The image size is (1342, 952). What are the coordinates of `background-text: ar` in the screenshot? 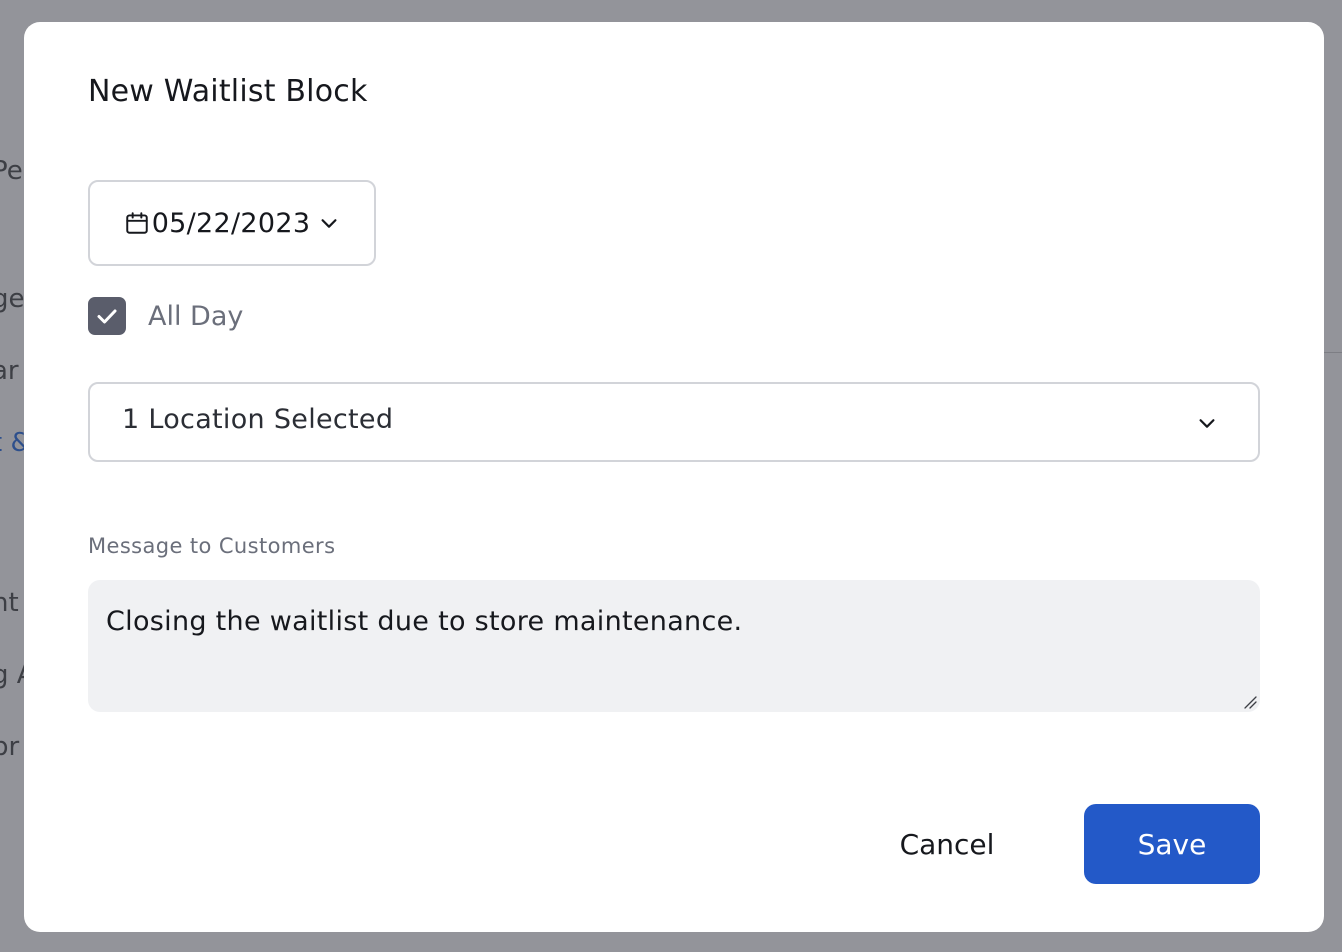 It's located at (9, 371).